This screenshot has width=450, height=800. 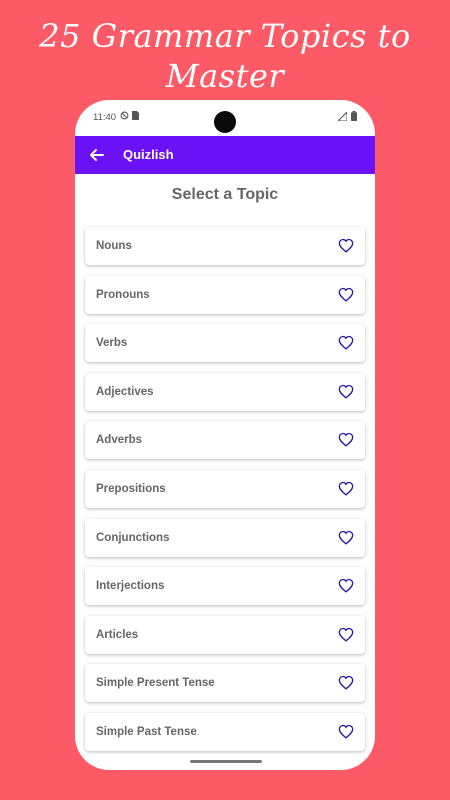 I want to click on topic-label: Nouns, so click(x=114, y=246).